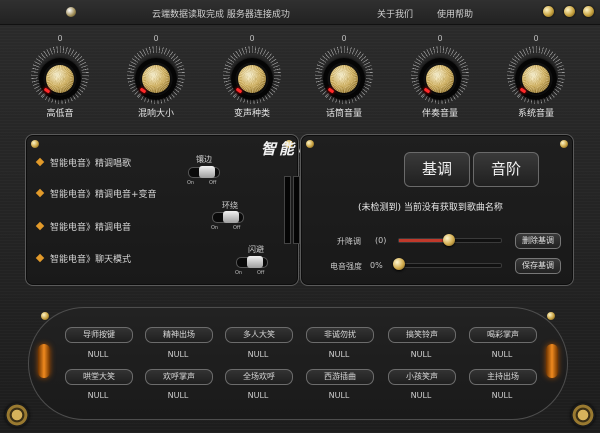 The height and width of the screenshot is (433, 600). I want to click on close-icon, so click(588, 11).